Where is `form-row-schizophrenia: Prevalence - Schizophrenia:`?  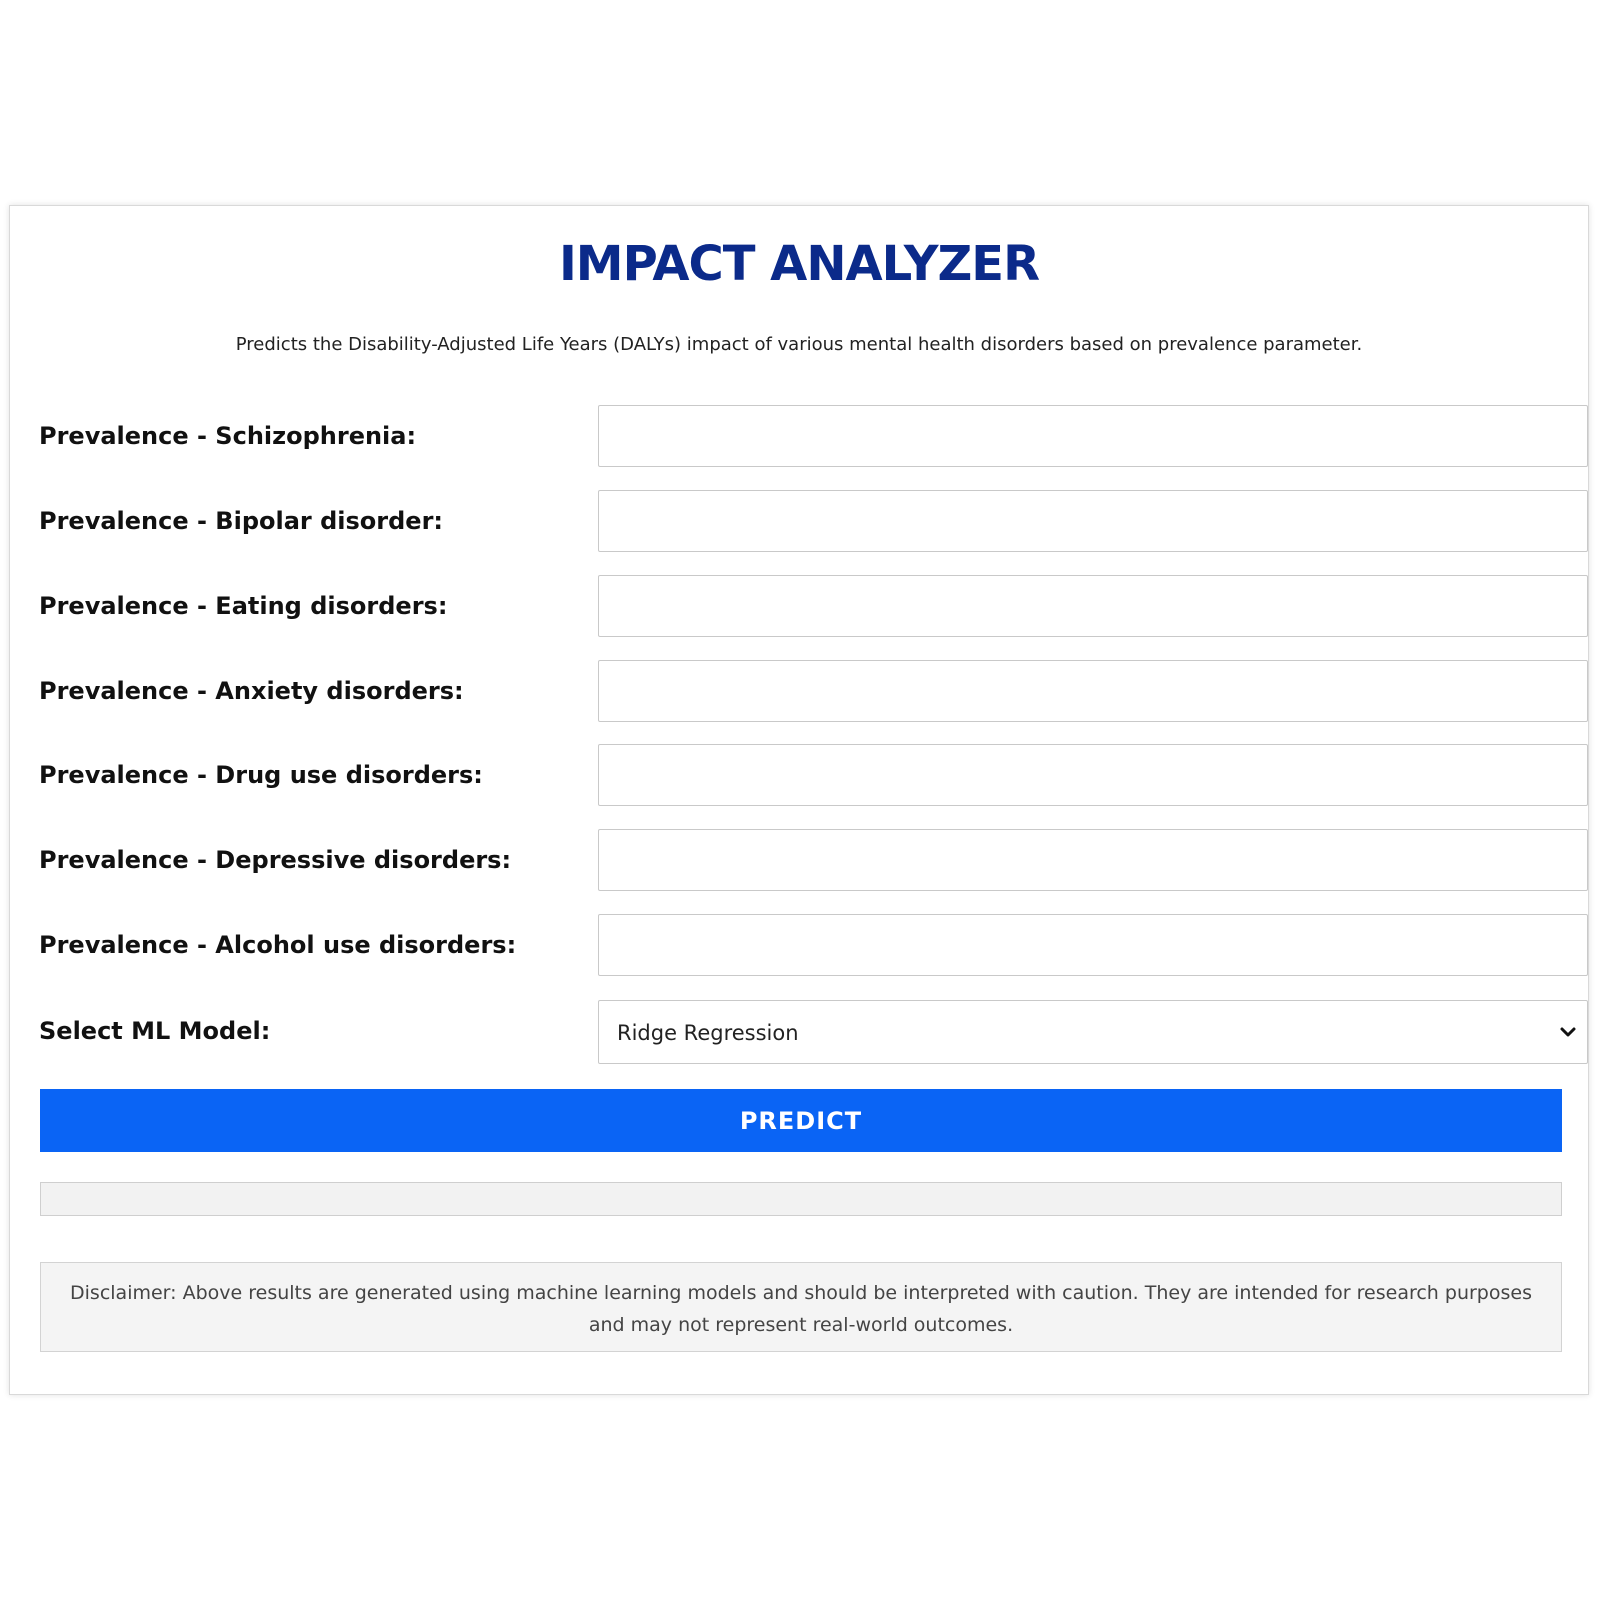 form-row-schizophrenia: Prevalence - Schizophrenia: is located at coordinates (813, 436).